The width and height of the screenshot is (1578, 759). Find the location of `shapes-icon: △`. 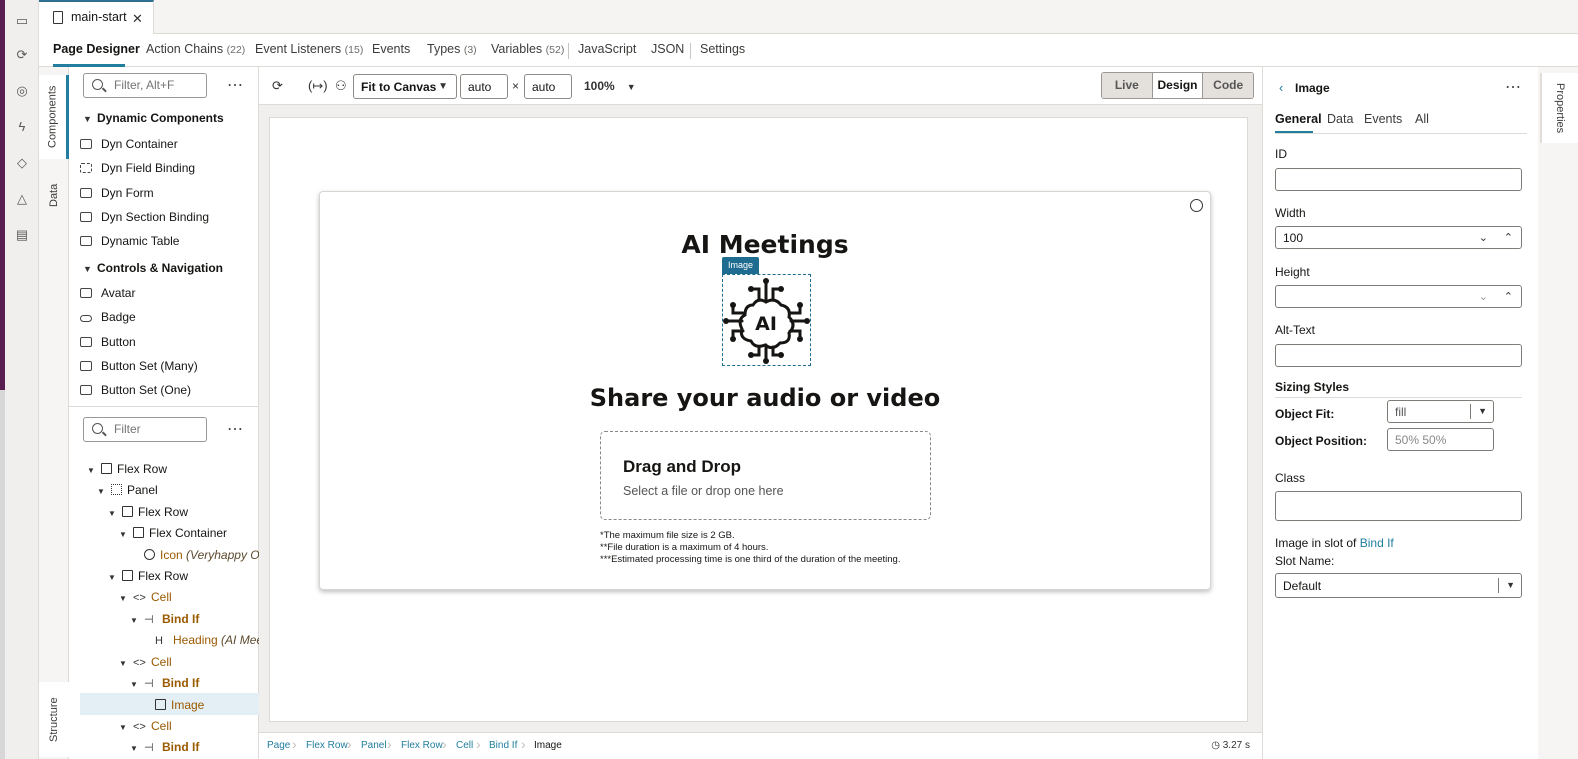

shapes-icon: △ is located at coordinates (22, 199).